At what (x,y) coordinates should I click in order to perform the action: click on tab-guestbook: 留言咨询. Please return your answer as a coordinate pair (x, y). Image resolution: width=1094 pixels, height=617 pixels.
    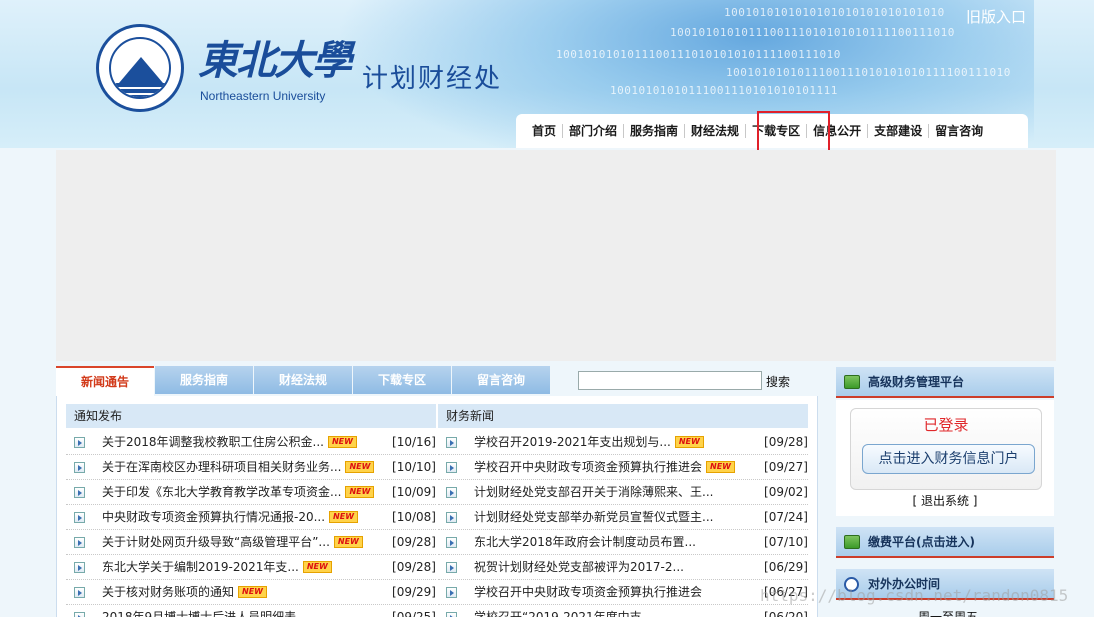
    Looking at the image, I should click on (501, 380).